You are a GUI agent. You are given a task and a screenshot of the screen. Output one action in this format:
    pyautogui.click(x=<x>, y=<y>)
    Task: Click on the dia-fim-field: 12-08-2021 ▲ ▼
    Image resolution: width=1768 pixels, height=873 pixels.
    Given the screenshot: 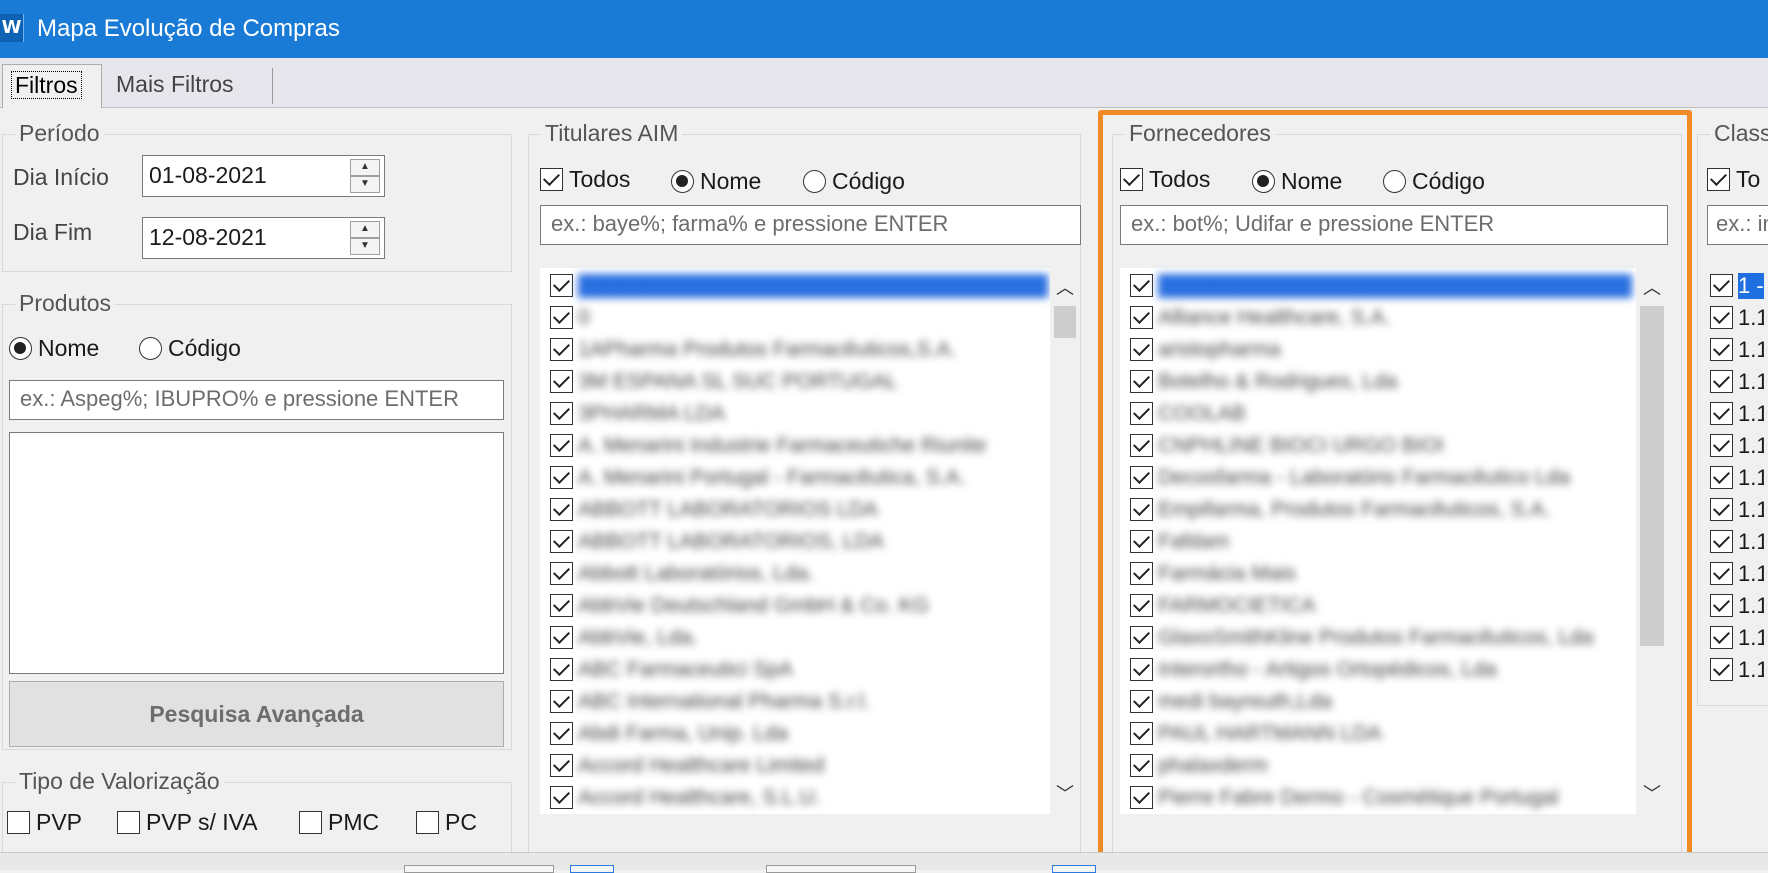 What is the action you would take?
    pyautogui.click(x=263, y=238)
    